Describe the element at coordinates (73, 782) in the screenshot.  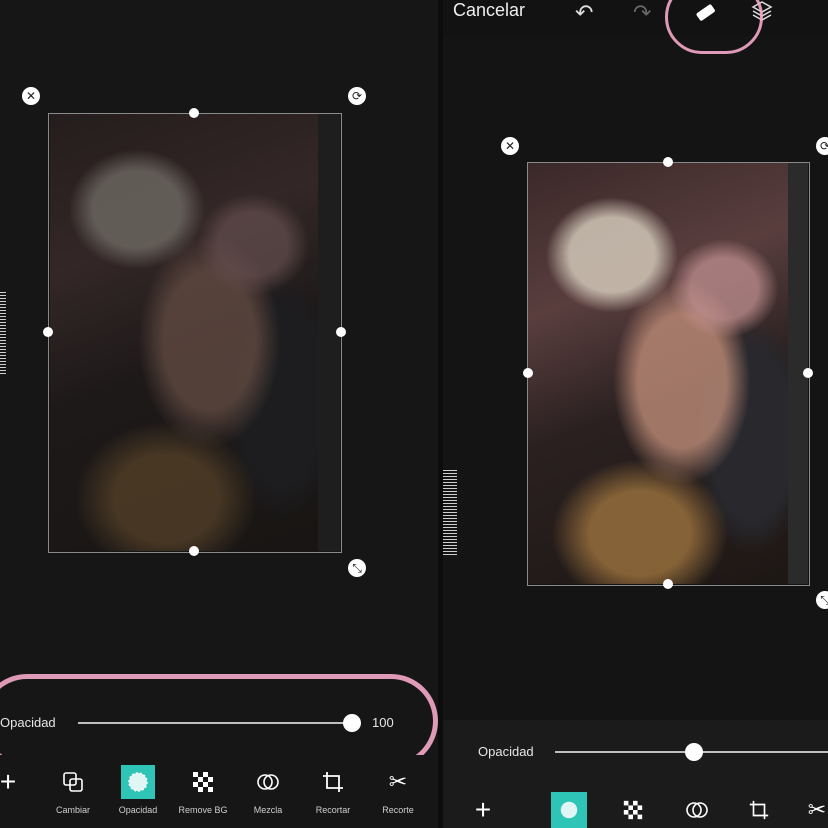
I see `swap-icon` at that location.